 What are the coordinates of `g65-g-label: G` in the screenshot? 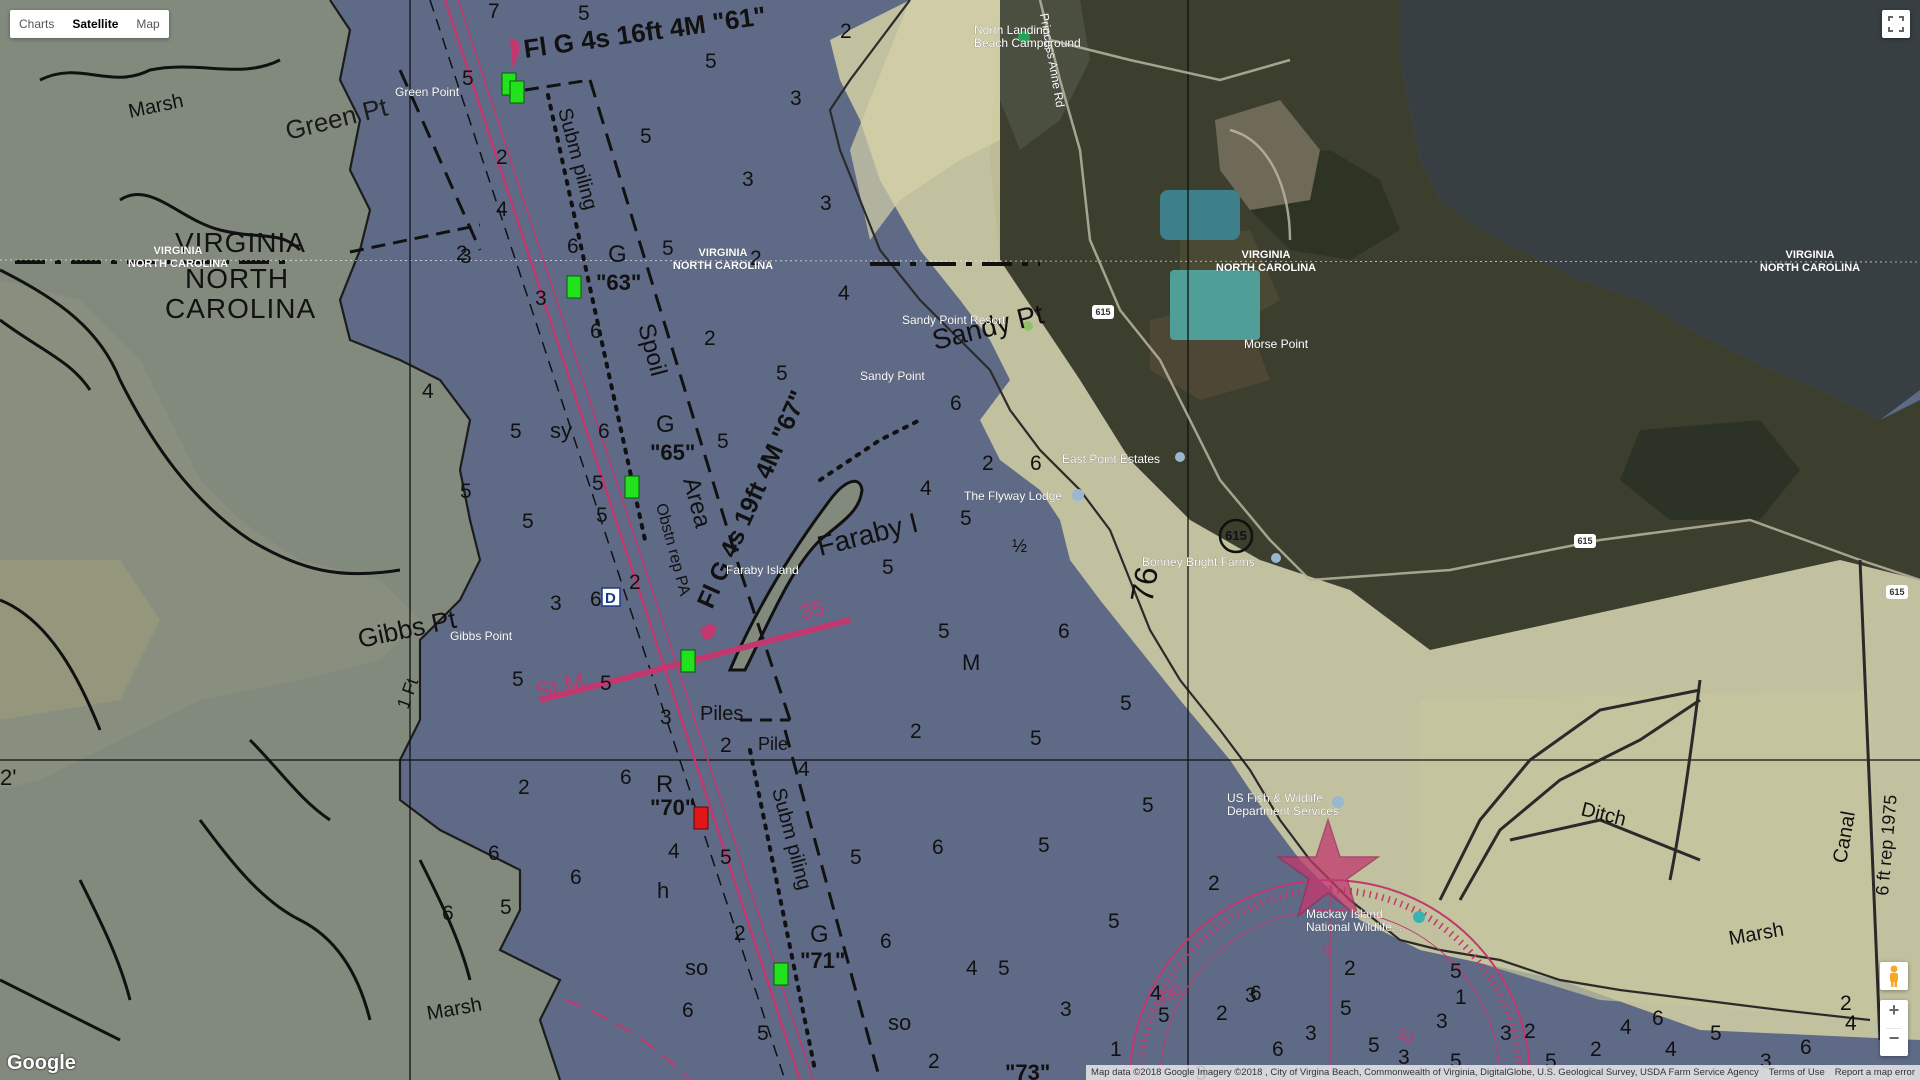 It's located at (665, 424).